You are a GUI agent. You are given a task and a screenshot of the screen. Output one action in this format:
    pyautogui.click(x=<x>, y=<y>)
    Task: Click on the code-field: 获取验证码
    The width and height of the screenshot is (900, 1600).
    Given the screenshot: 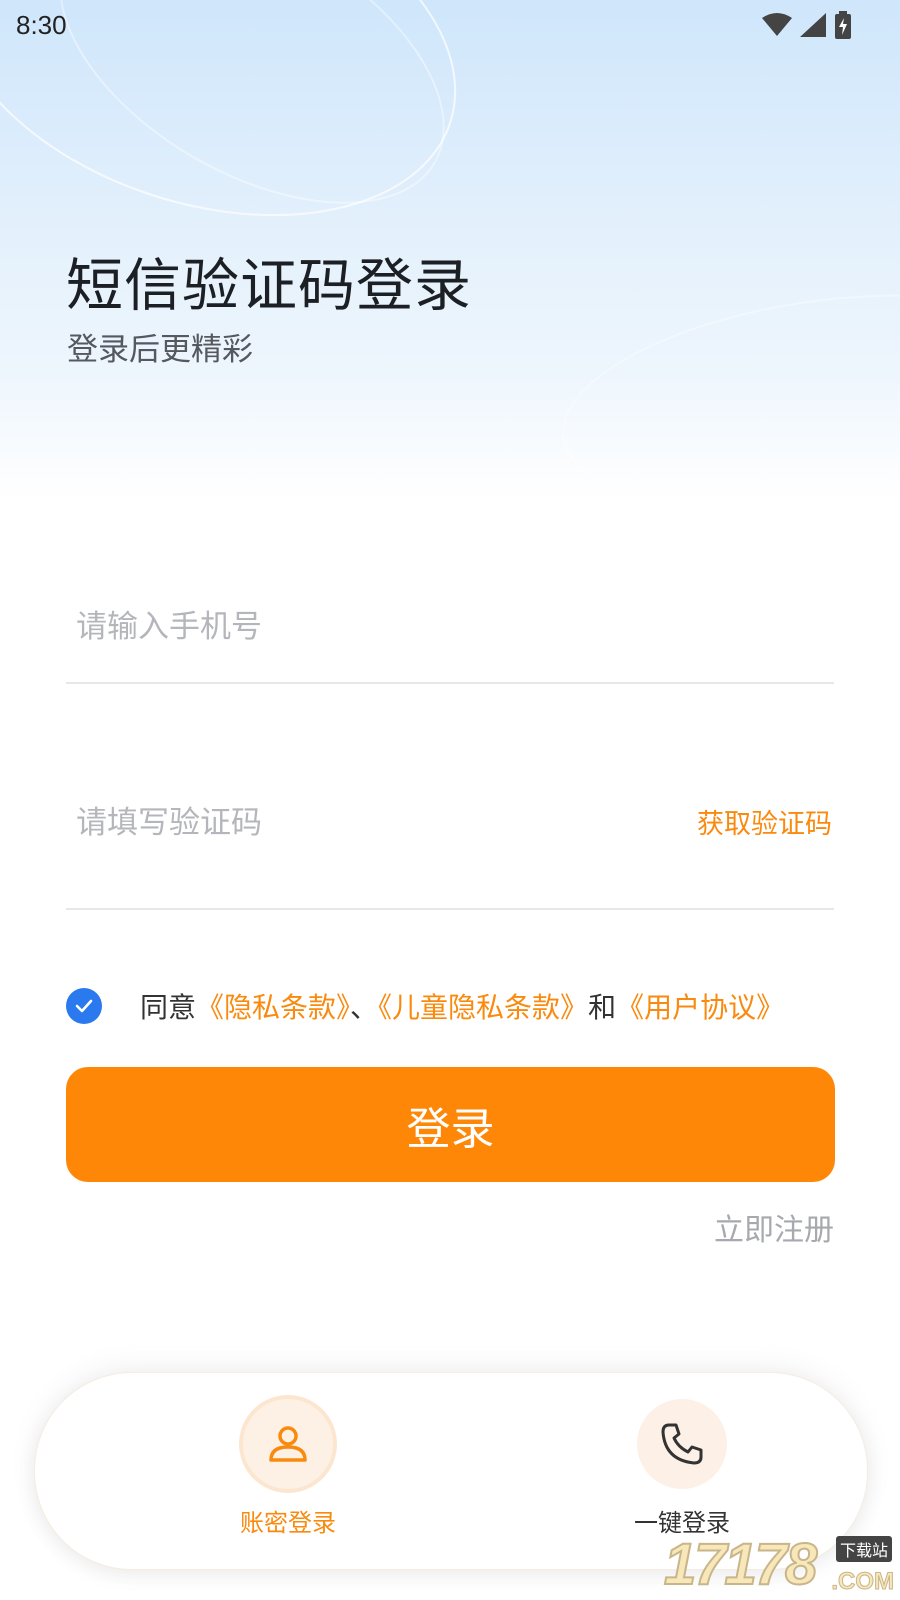 What is the action you would take?
    pyautogui.click(x=450, y=839)
    